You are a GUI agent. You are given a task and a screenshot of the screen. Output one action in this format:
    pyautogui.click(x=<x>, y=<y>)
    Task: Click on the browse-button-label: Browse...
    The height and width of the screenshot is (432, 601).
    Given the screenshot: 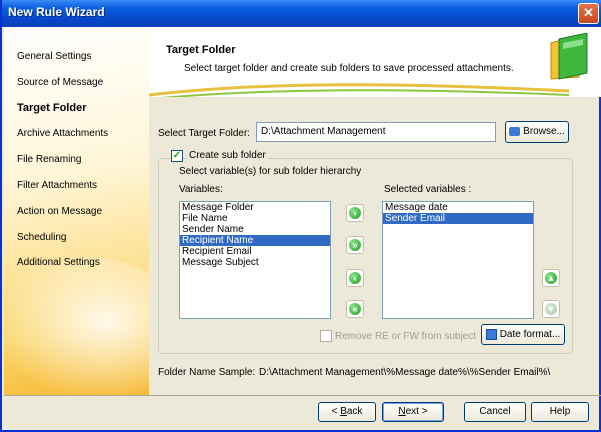 What is the action you would take?
    pyautogui.click(x=544, y=131)
    